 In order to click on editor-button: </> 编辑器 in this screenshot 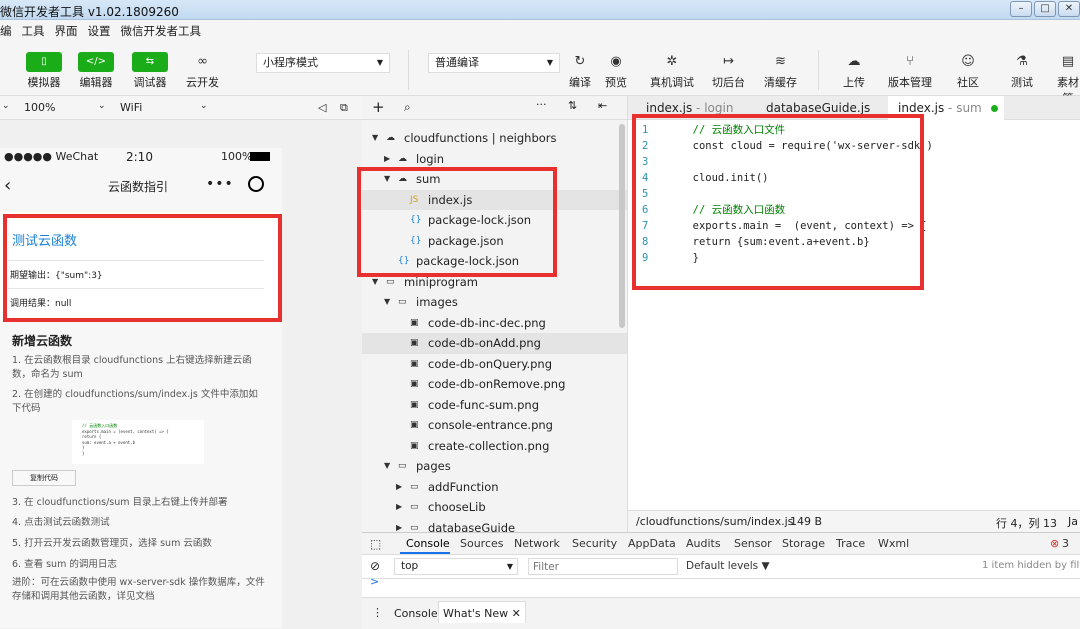, I will do `click(96, 71)`.